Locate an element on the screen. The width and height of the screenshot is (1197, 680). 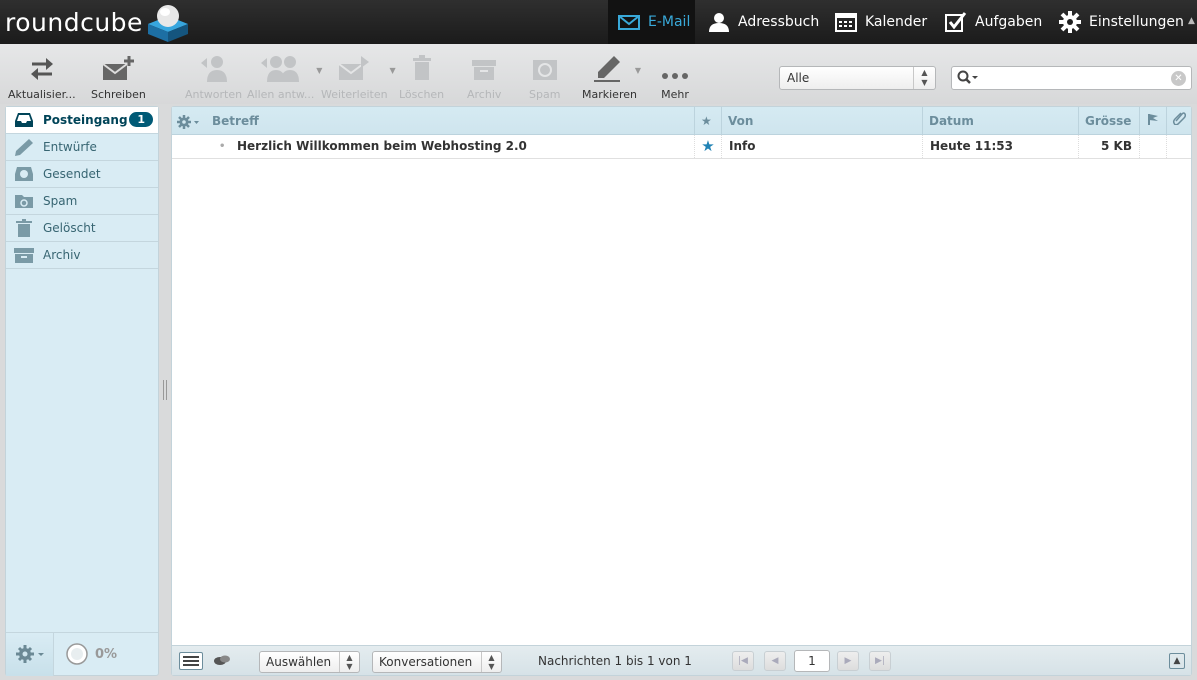
message-flag-cell is located at coordinates (1152, 146).